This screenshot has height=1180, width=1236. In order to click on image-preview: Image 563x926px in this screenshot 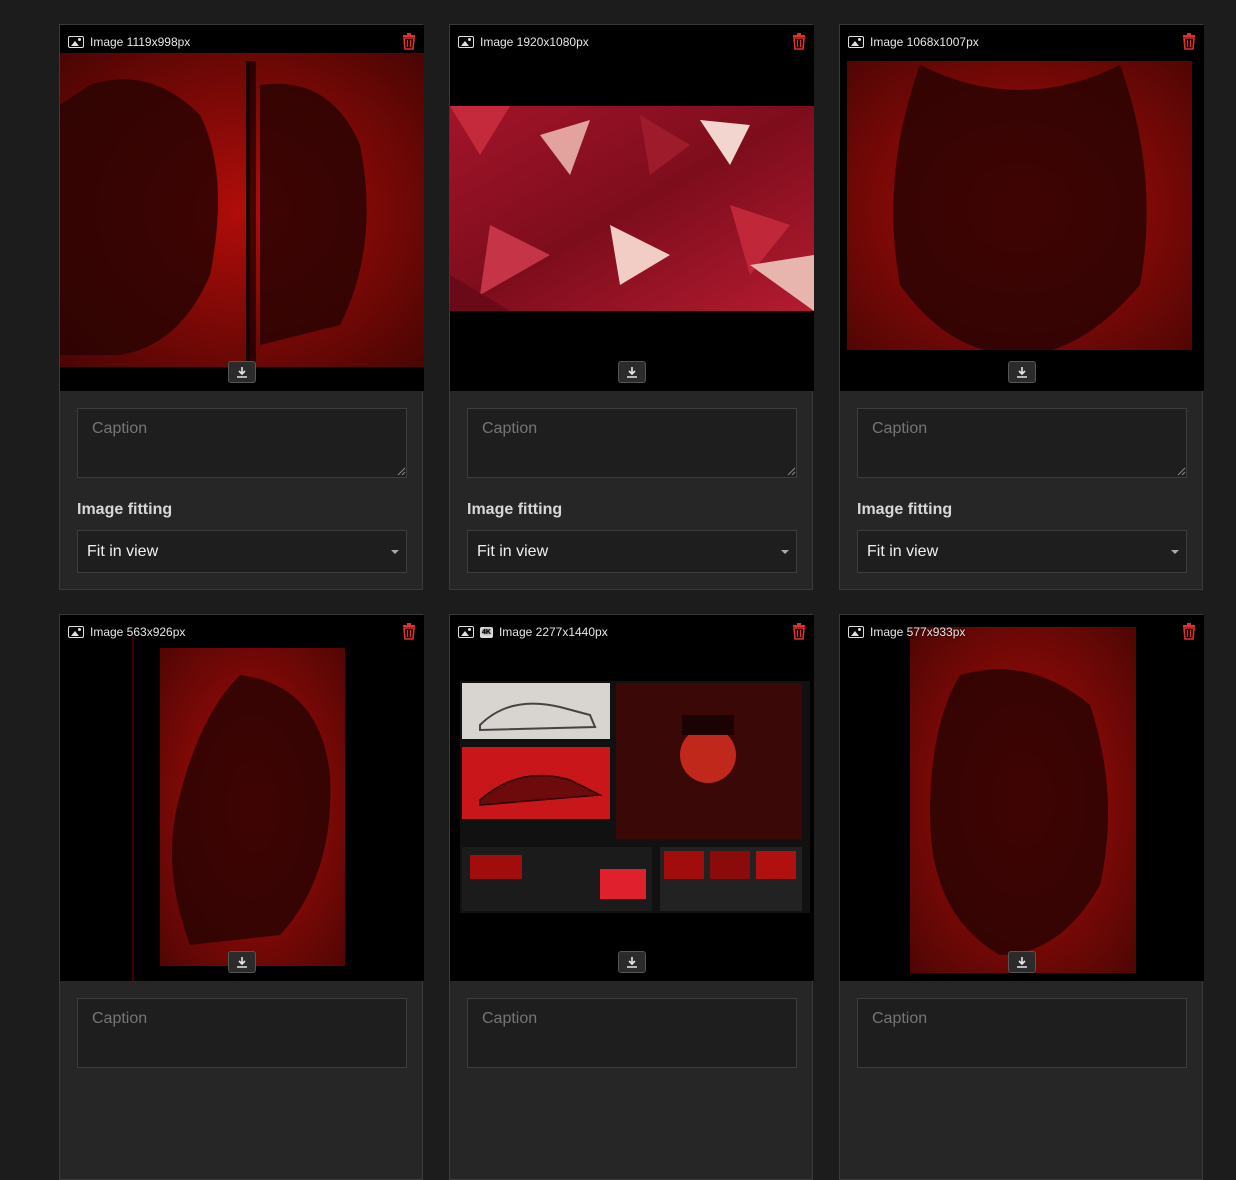, I will do `click(242, 798)`.